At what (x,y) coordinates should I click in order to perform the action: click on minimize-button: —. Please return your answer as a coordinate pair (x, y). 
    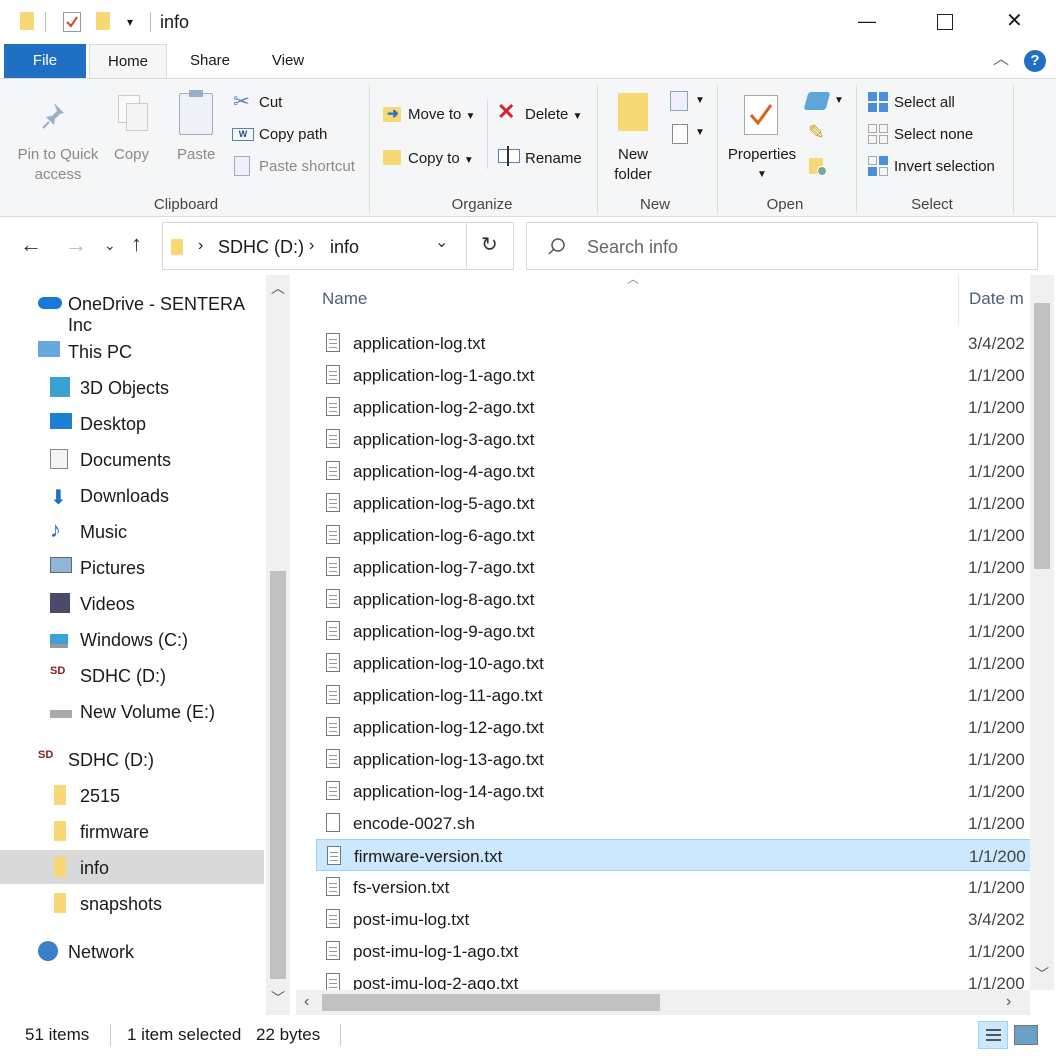
    Looking at the image, I should click on (867, 21).